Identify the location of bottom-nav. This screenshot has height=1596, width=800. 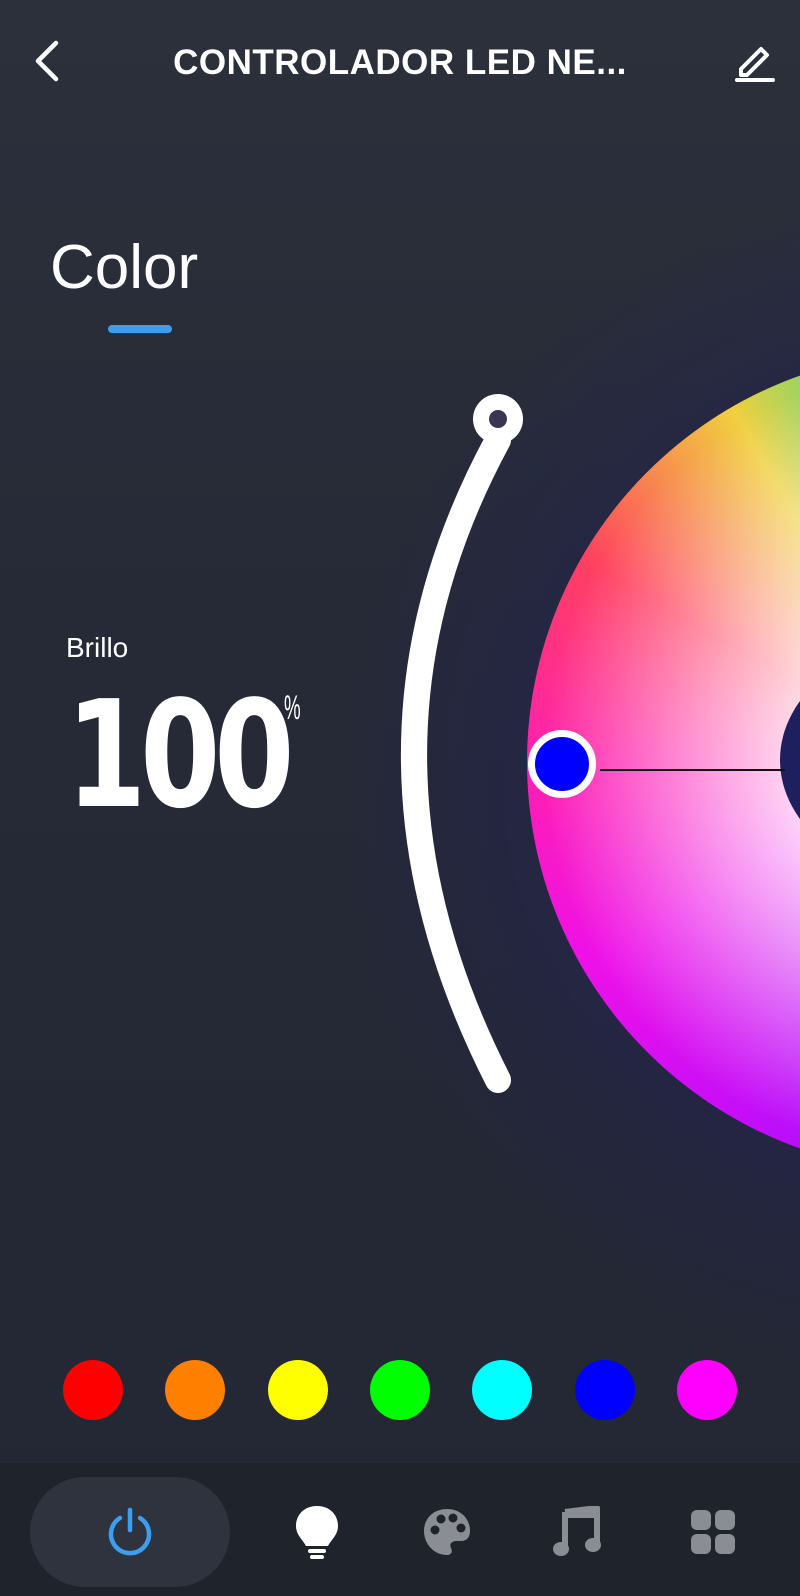
(400, 1529).